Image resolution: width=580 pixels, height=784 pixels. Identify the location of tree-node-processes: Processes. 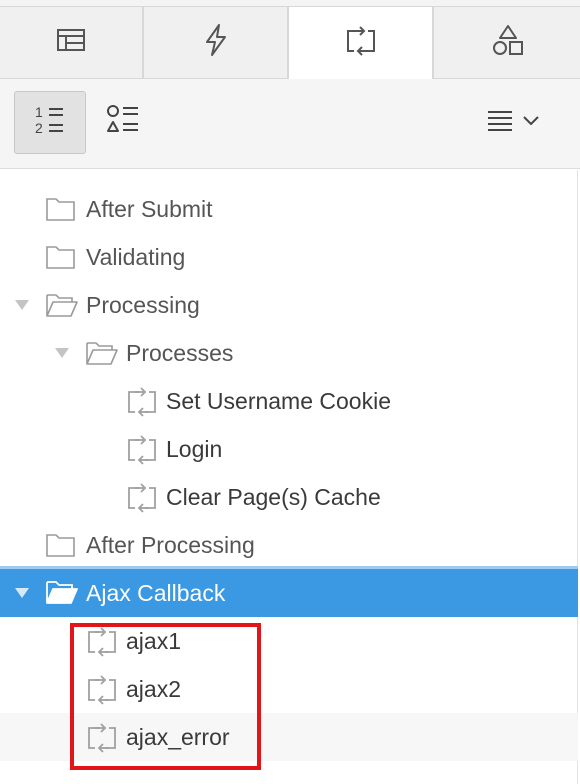
(289, 353).